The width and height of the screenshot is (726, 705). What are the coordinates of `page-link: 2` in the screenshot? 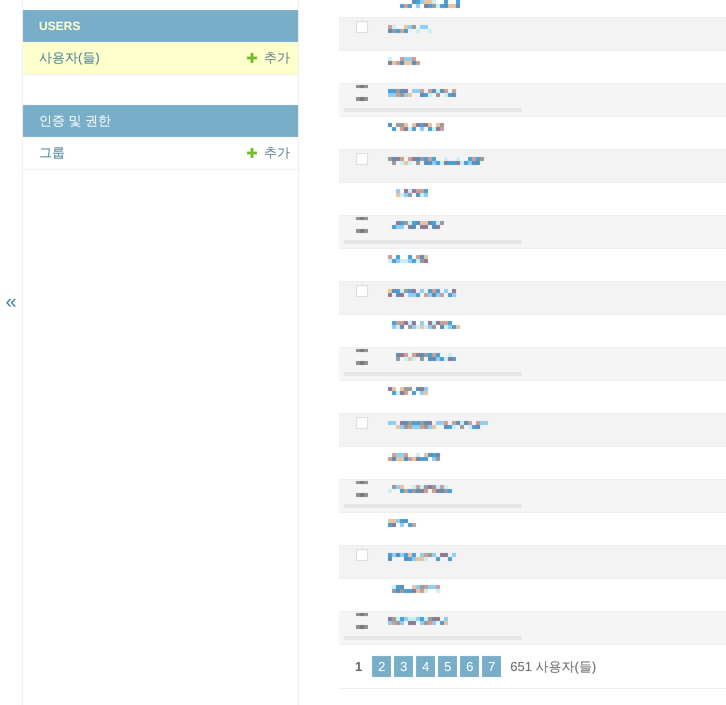 It's located at (382, 666).